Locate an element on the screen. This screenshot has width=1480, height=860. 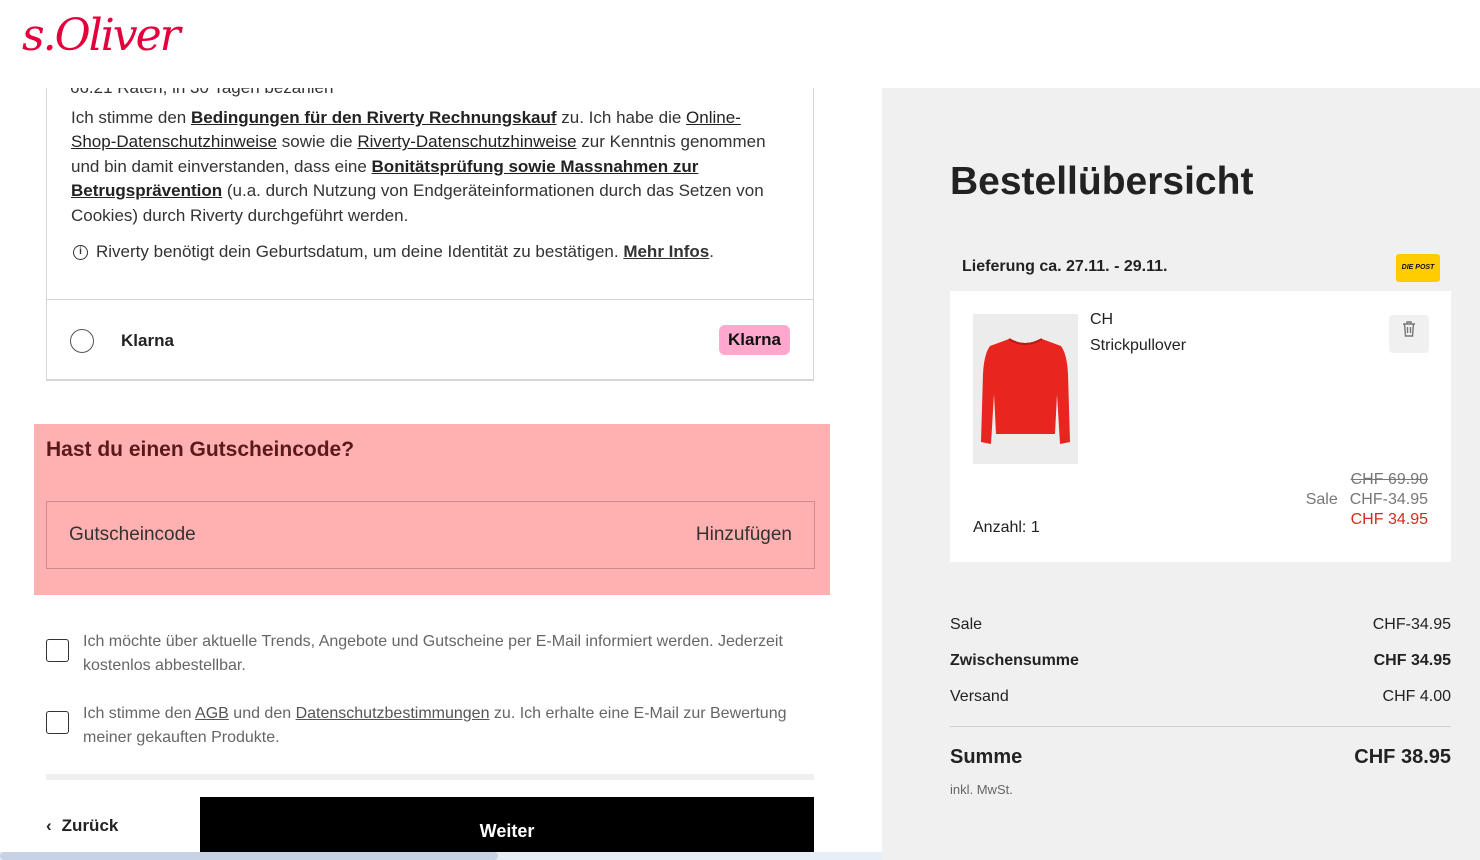
voucher-title: Hast du einen Gutscheincode? is located at coordinates (200, 449).